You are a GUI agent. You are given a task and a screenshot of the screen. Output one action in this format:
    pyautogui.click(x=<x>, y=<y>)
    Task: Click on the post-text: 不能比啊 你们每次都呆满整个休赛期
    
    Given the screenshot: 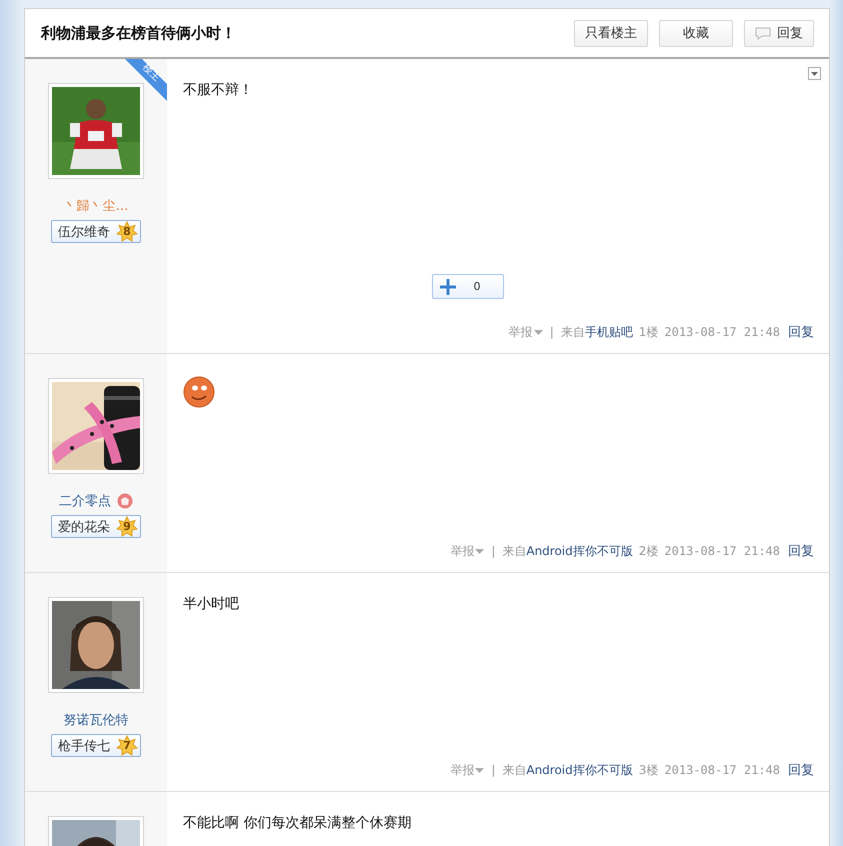 What is the action you would take?
    pyautogui.click(x=297, y=823)
    